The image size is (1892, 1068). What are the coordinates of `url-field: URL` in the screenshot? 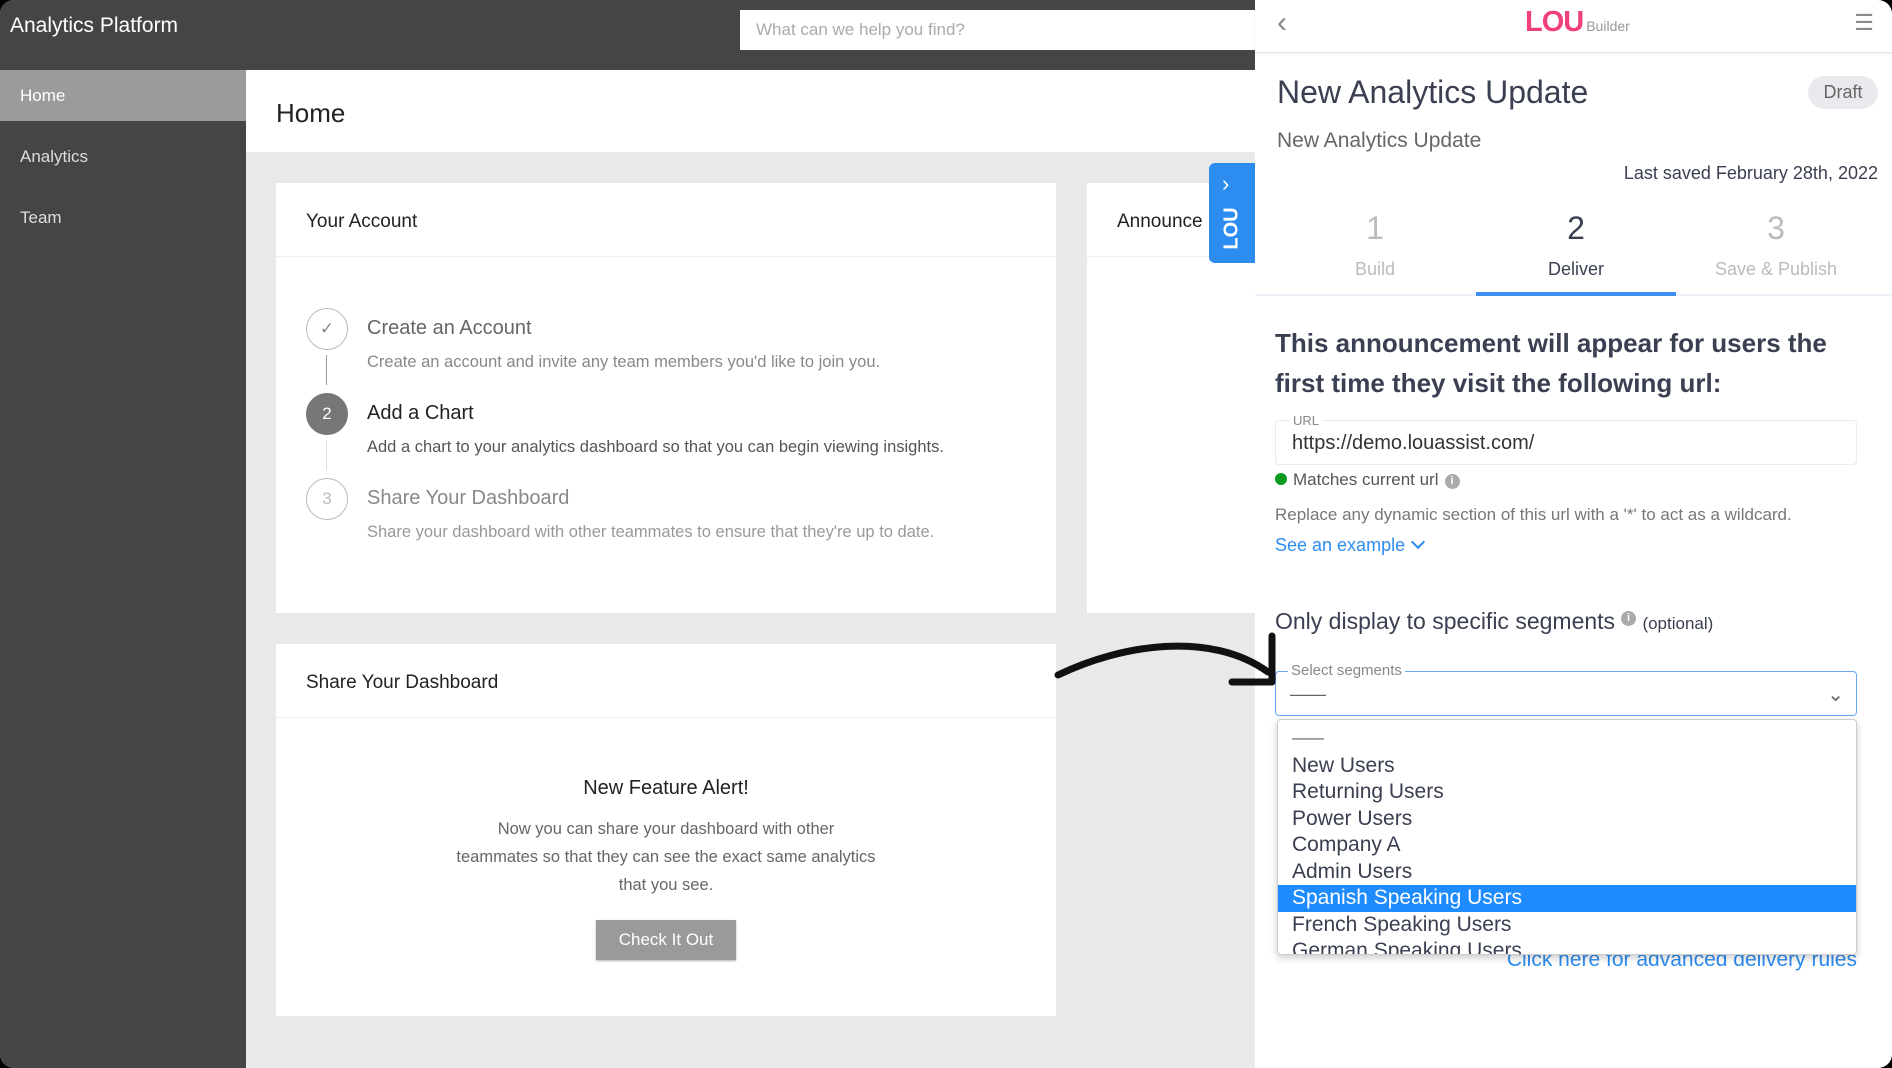 It's located at (1566, 439).